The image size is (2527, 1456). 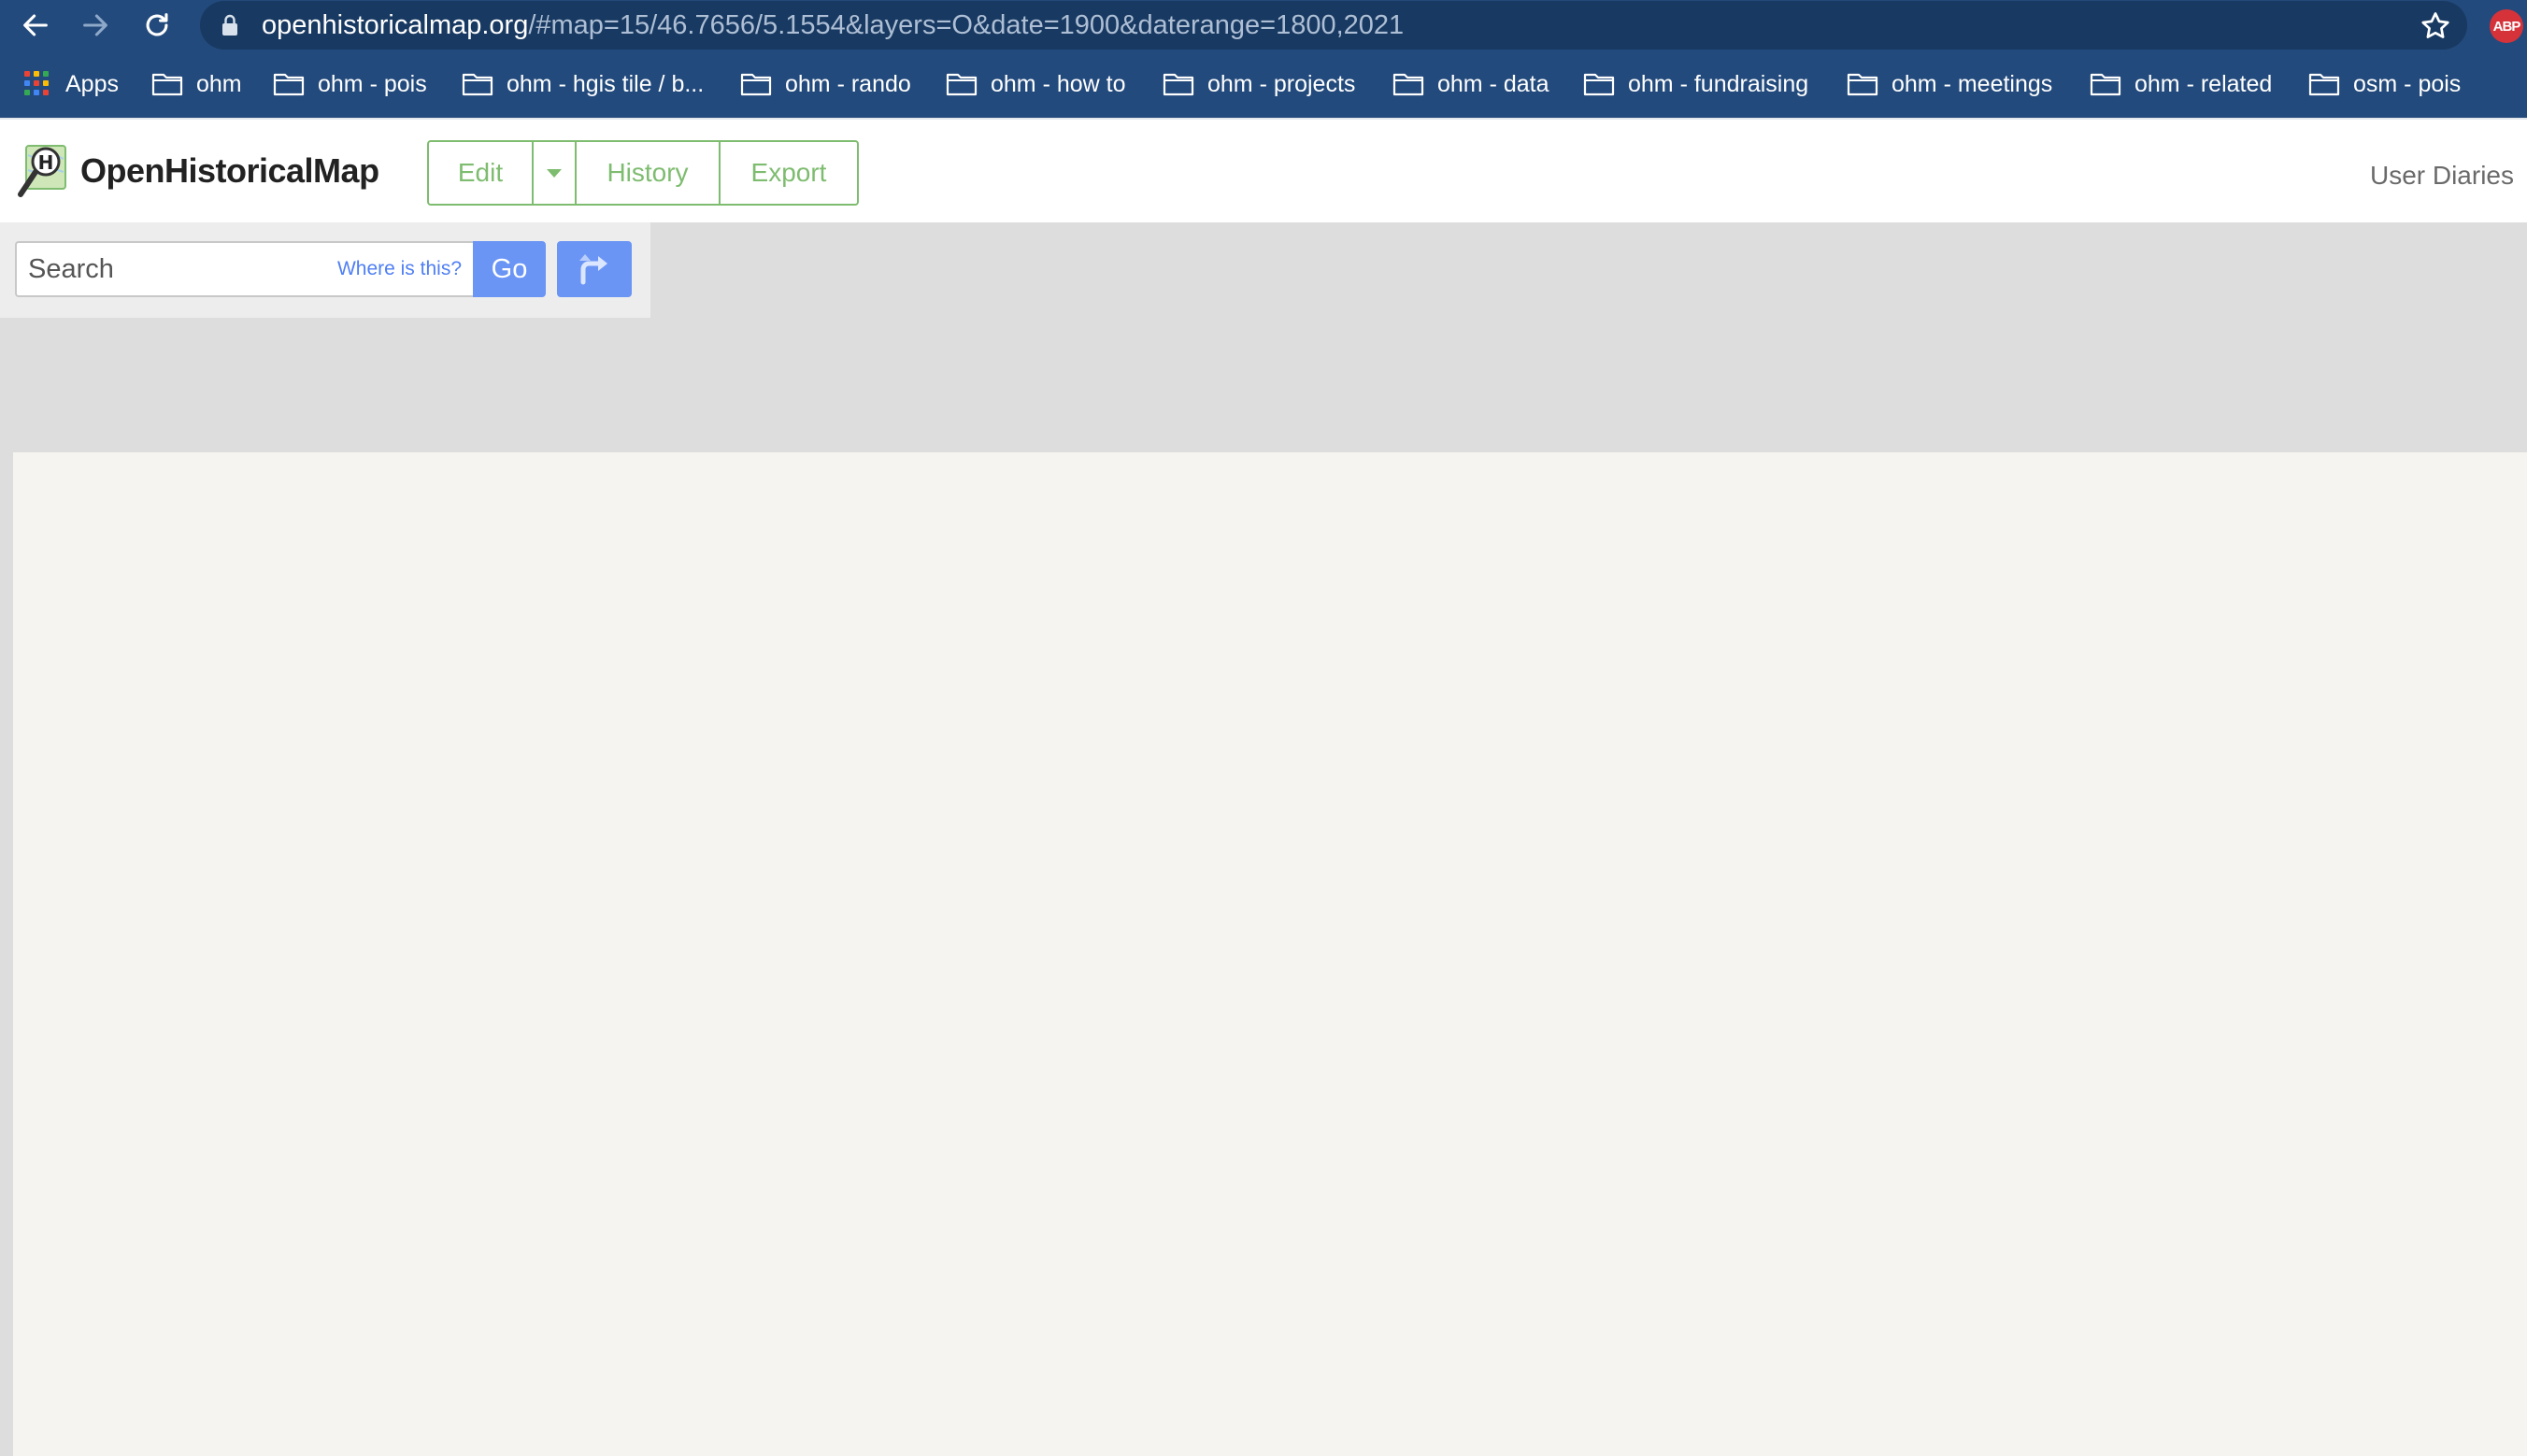 What do you see at coordinates (482, 173) in the screenshot?
I see `edit-button: Edit` at bounding box center [482, 173].